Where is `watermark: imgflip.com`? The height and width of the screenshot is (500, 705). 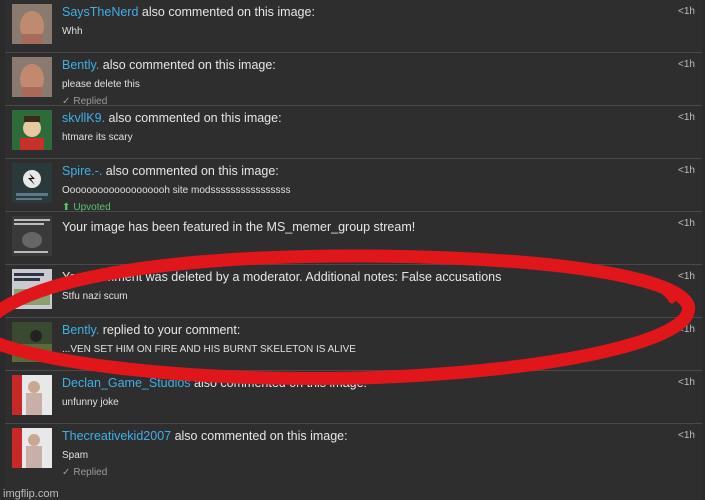
watermark: imgflip.com is located at coordinates (31, 494).